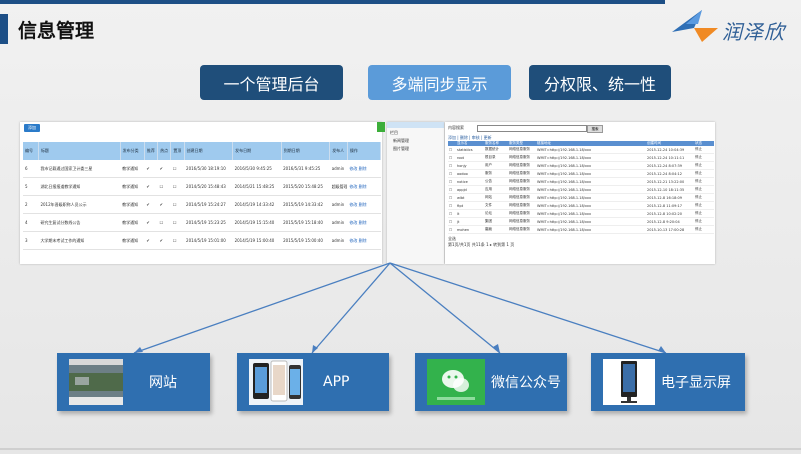 The image size is (801, 454). I want to click on target-label-wechat: 微信公众号, so click(526, 383).